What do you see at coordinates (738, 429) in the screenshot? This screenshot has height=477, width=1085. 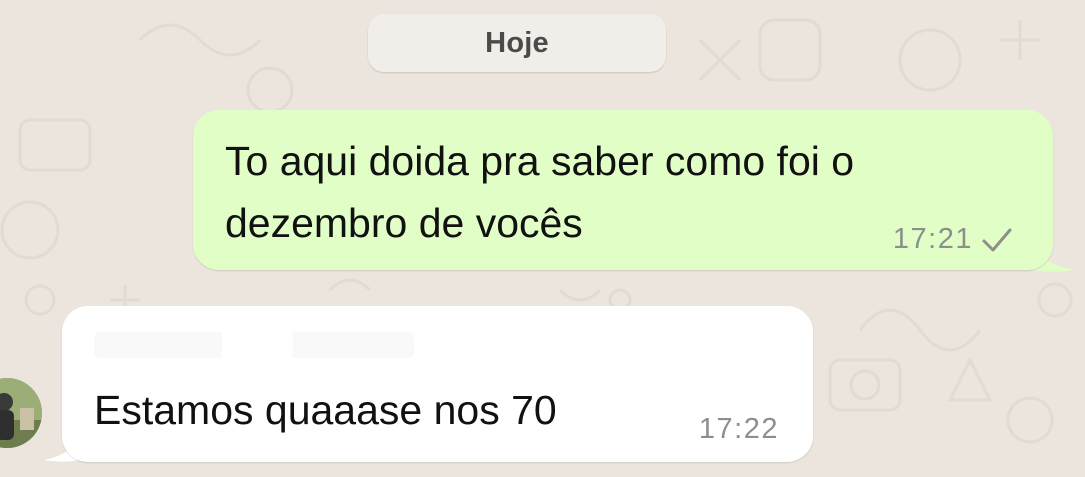 I see `message-time: 17:22` at bounding box center [738, 429].